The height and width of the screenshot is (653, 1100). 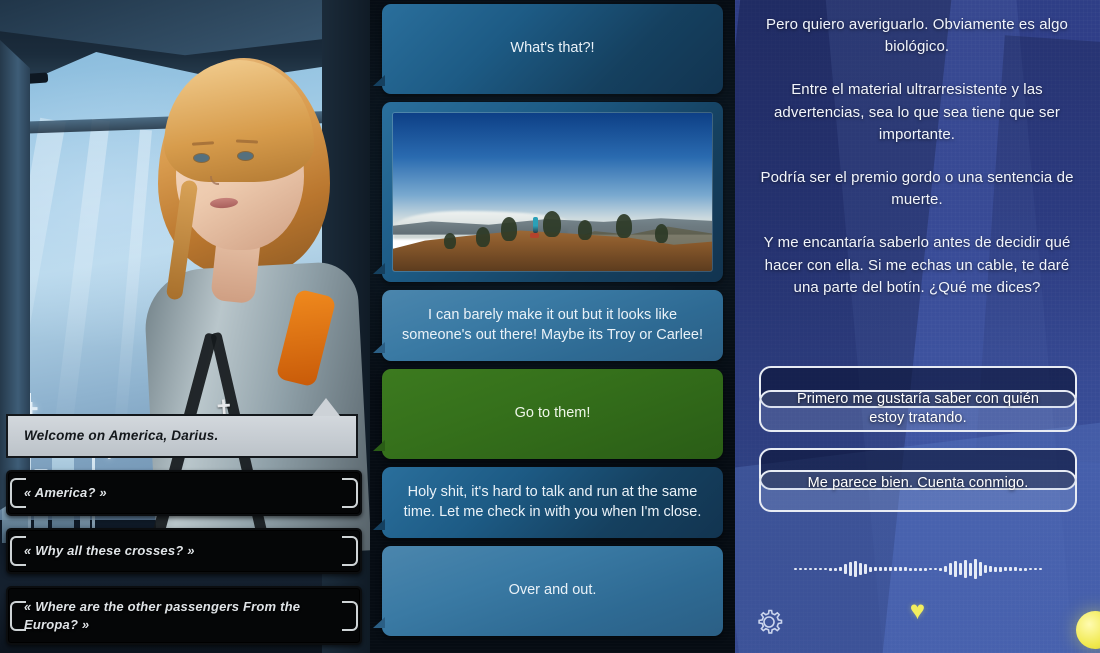 I want to click on chat-message-text: What's that?!, so click(x=552, y=48).